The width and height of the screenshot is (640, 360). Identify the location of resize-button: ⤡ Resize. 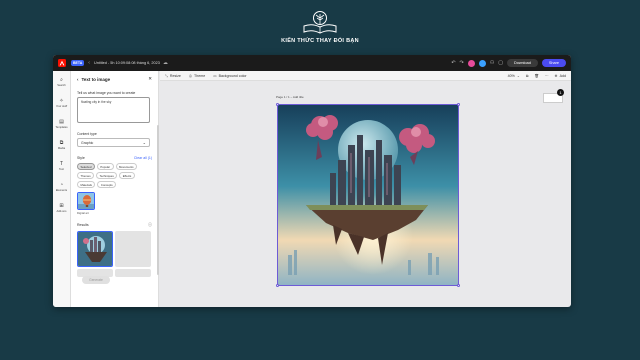
(173, 76).